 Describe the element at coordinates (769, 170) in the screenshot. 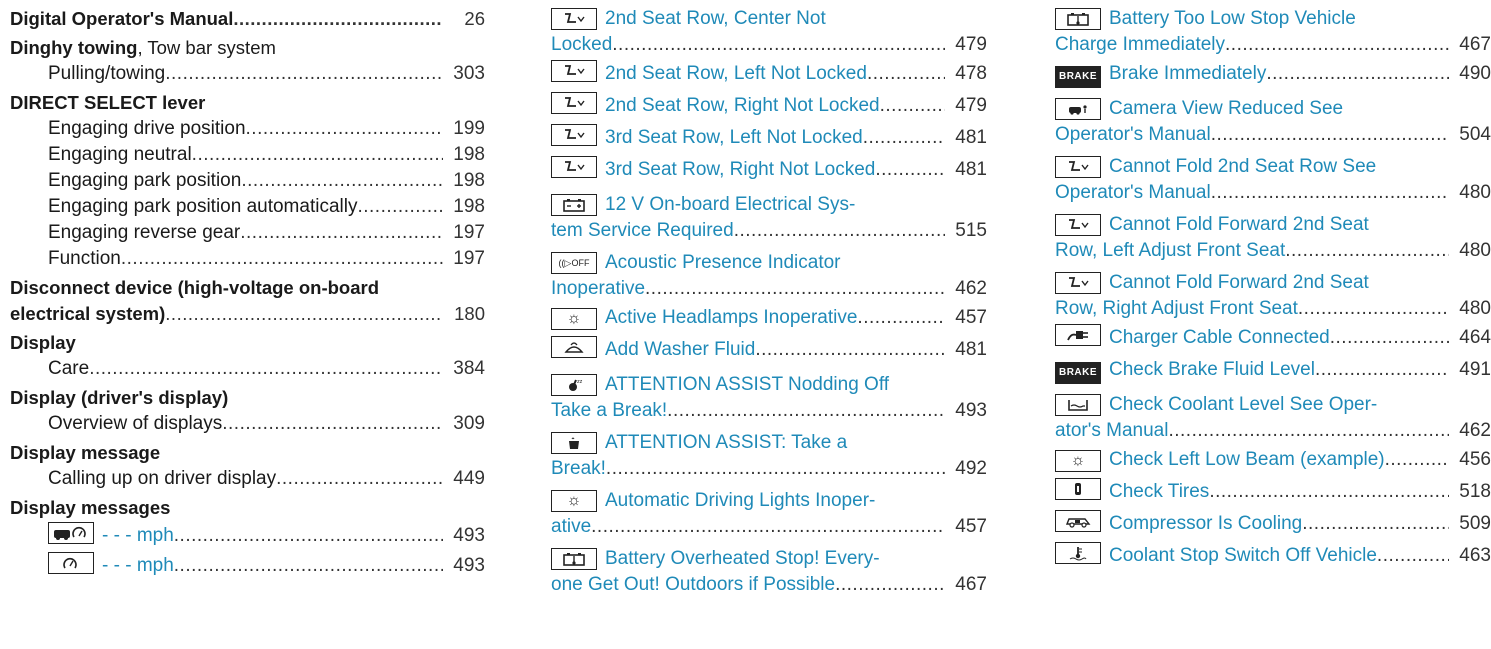

I see `display-message-entry: 3rd Seat Row, Right Not Locked 481` at that location.